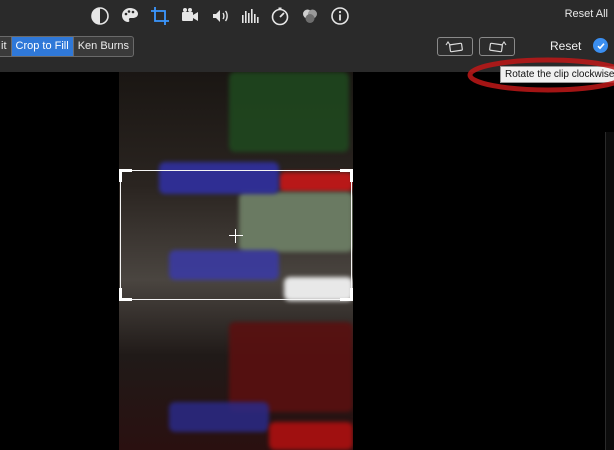  What do you see at coordinates (346, 175) in the screenshot?
I see `crop-handle-top-right` at bounding box center [346, 175].